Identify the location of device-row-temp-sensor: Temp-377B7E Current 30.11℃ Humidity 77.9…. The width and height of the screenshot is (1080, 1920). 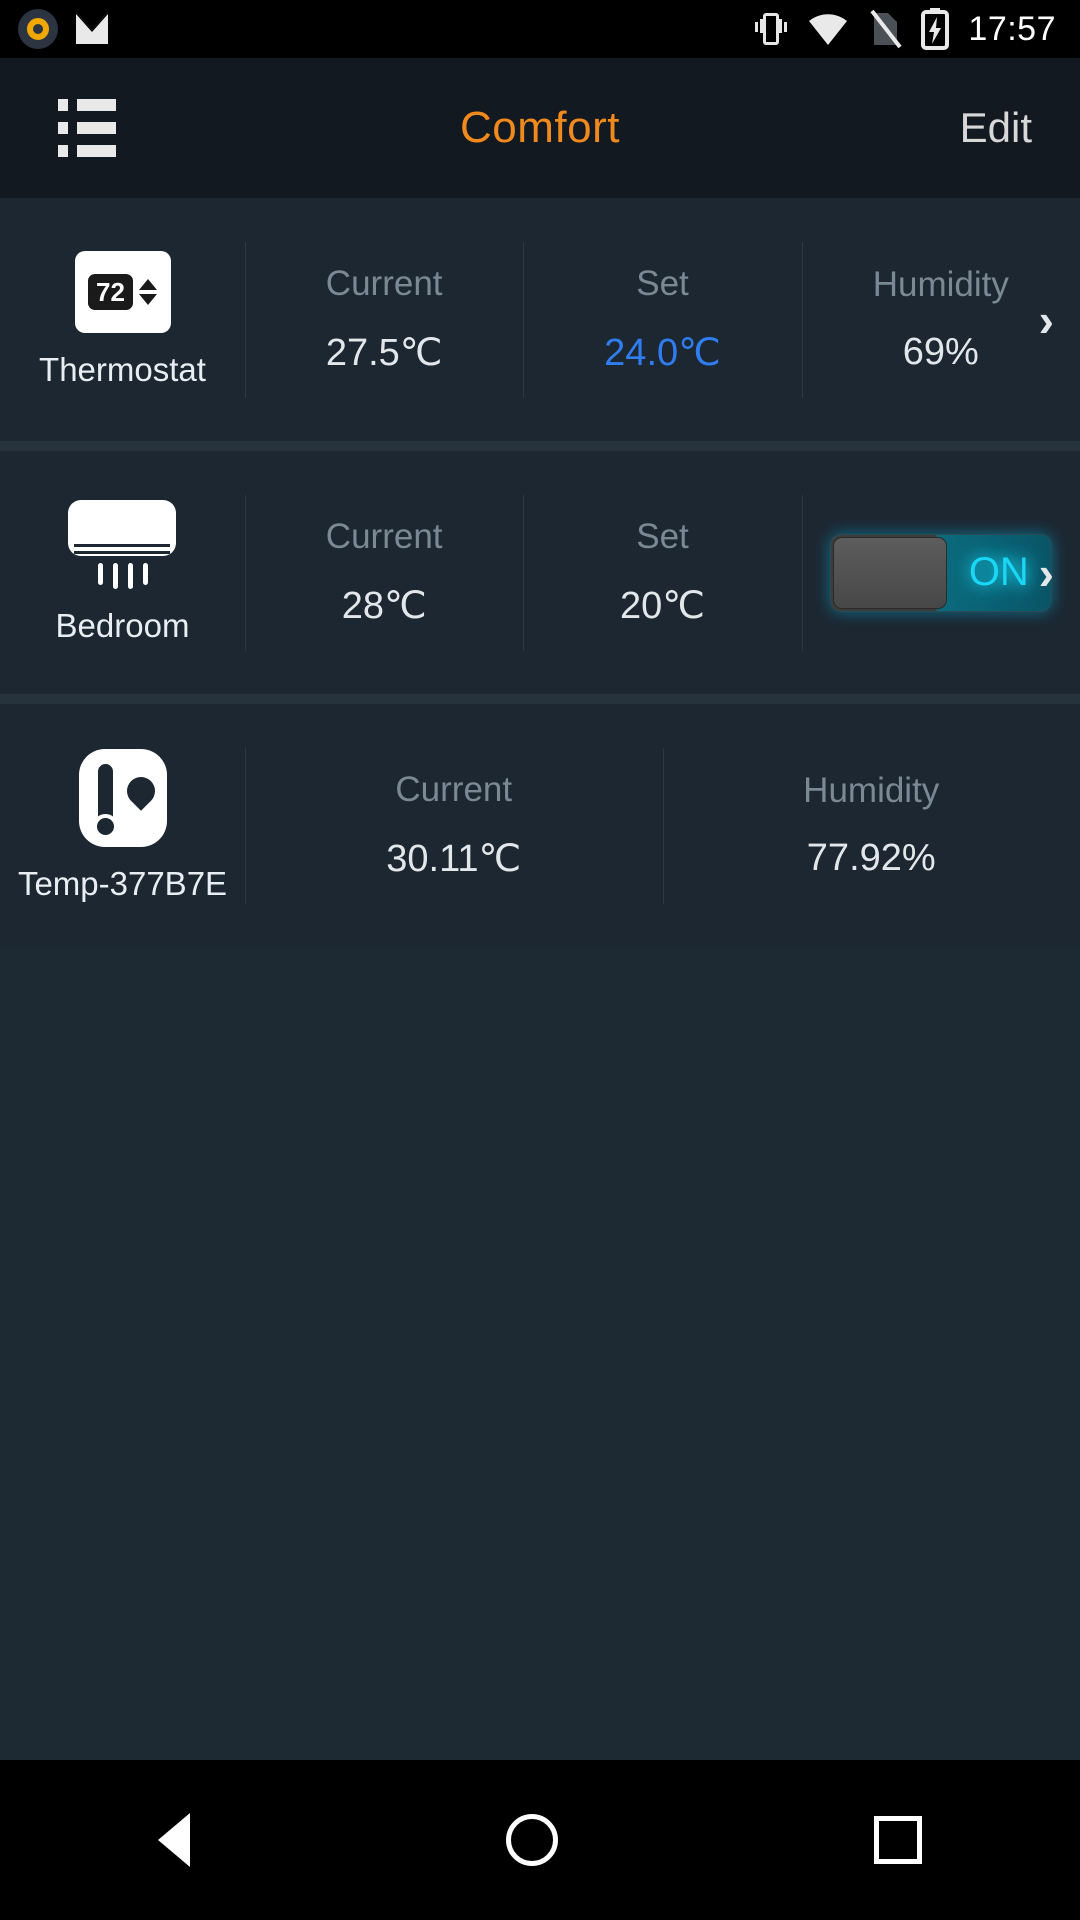
(540, 825).